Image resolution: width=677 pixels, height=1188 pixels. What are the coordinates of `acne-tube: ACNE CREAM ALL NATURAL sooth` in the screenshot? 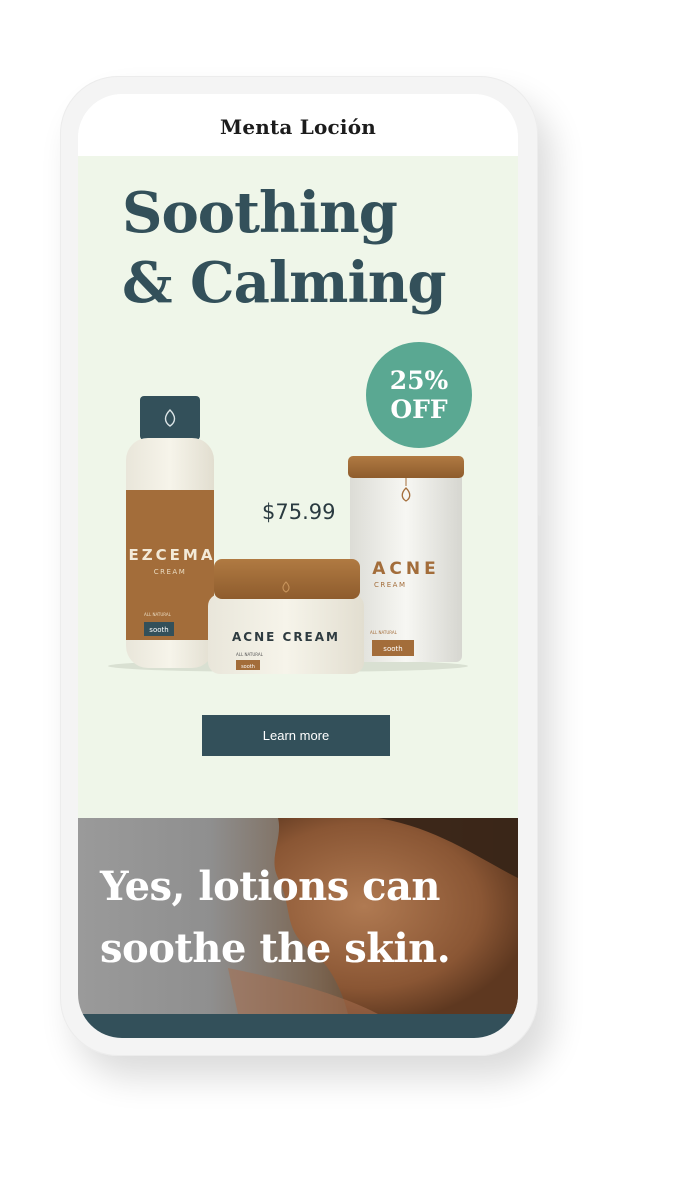 It's located at (406, 559).